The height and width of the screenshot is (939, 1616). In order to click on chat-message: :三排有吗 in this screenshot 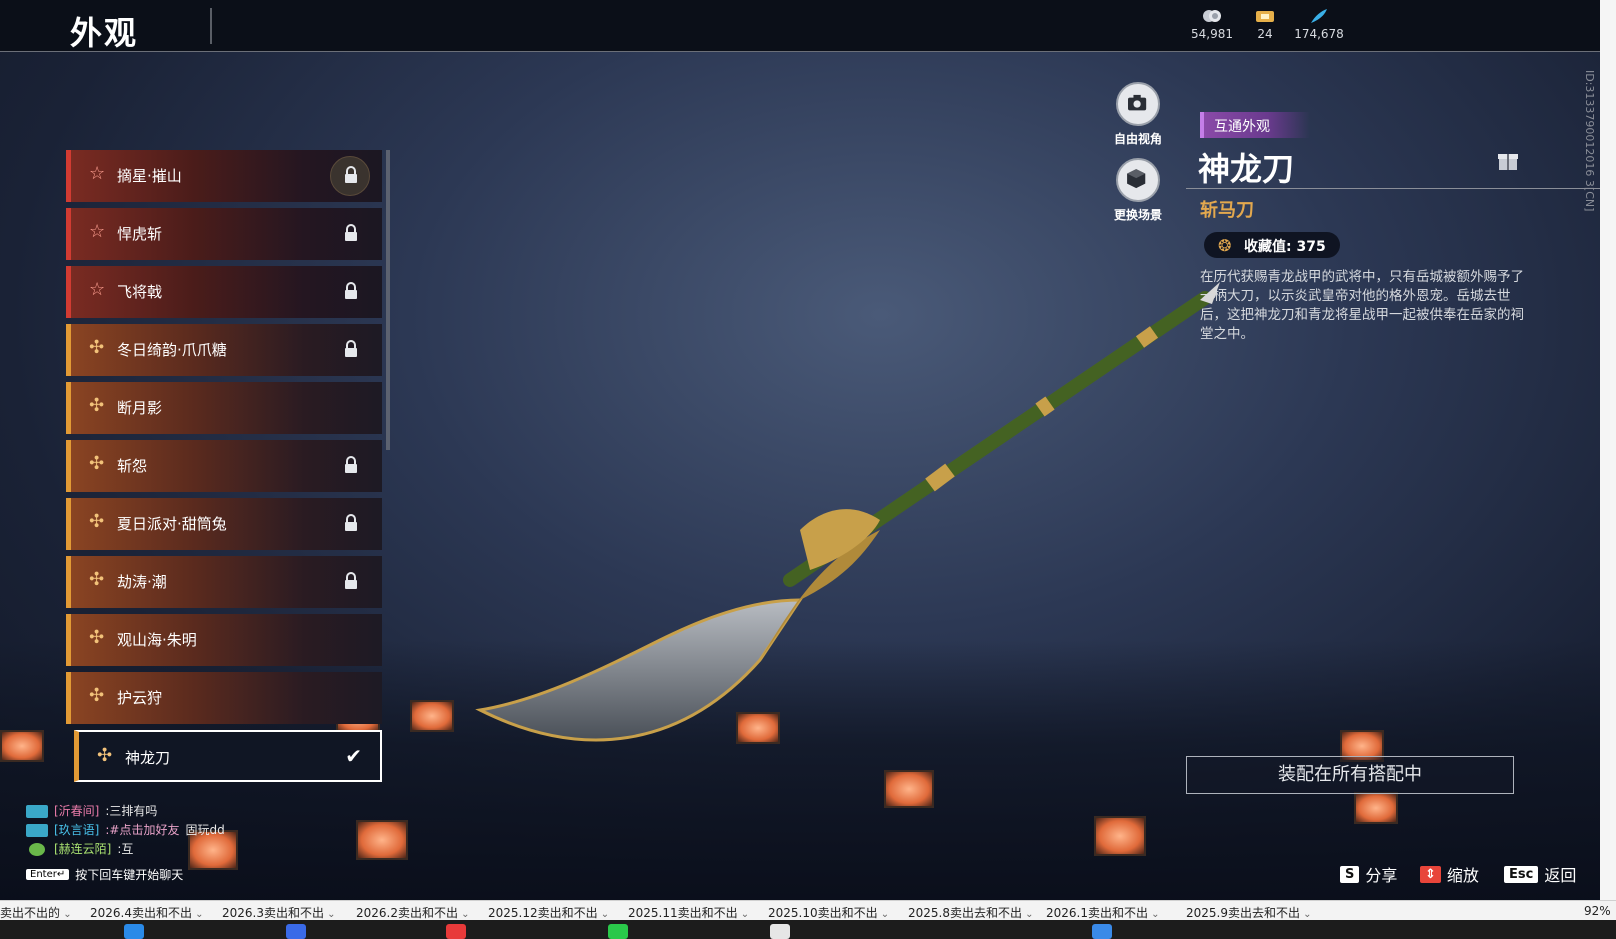, I will do `click(131, 811)`.